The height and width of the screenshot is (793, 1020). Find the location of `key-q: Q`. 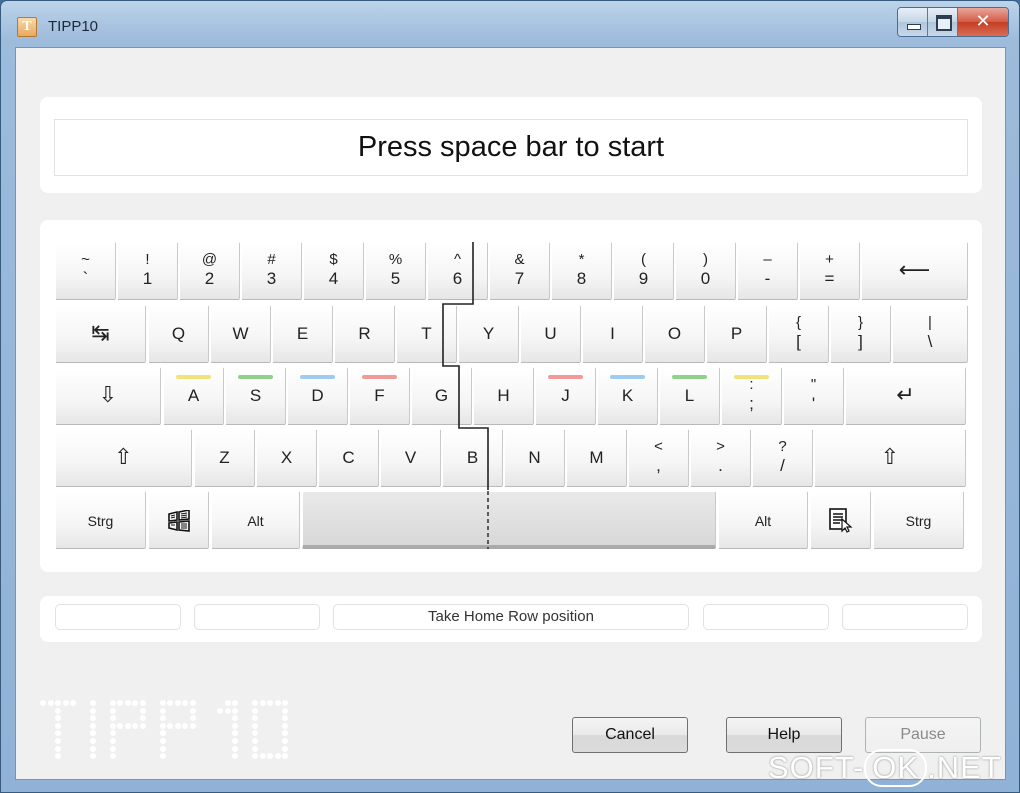

key-q: Q is located at coordinates (178, 334).